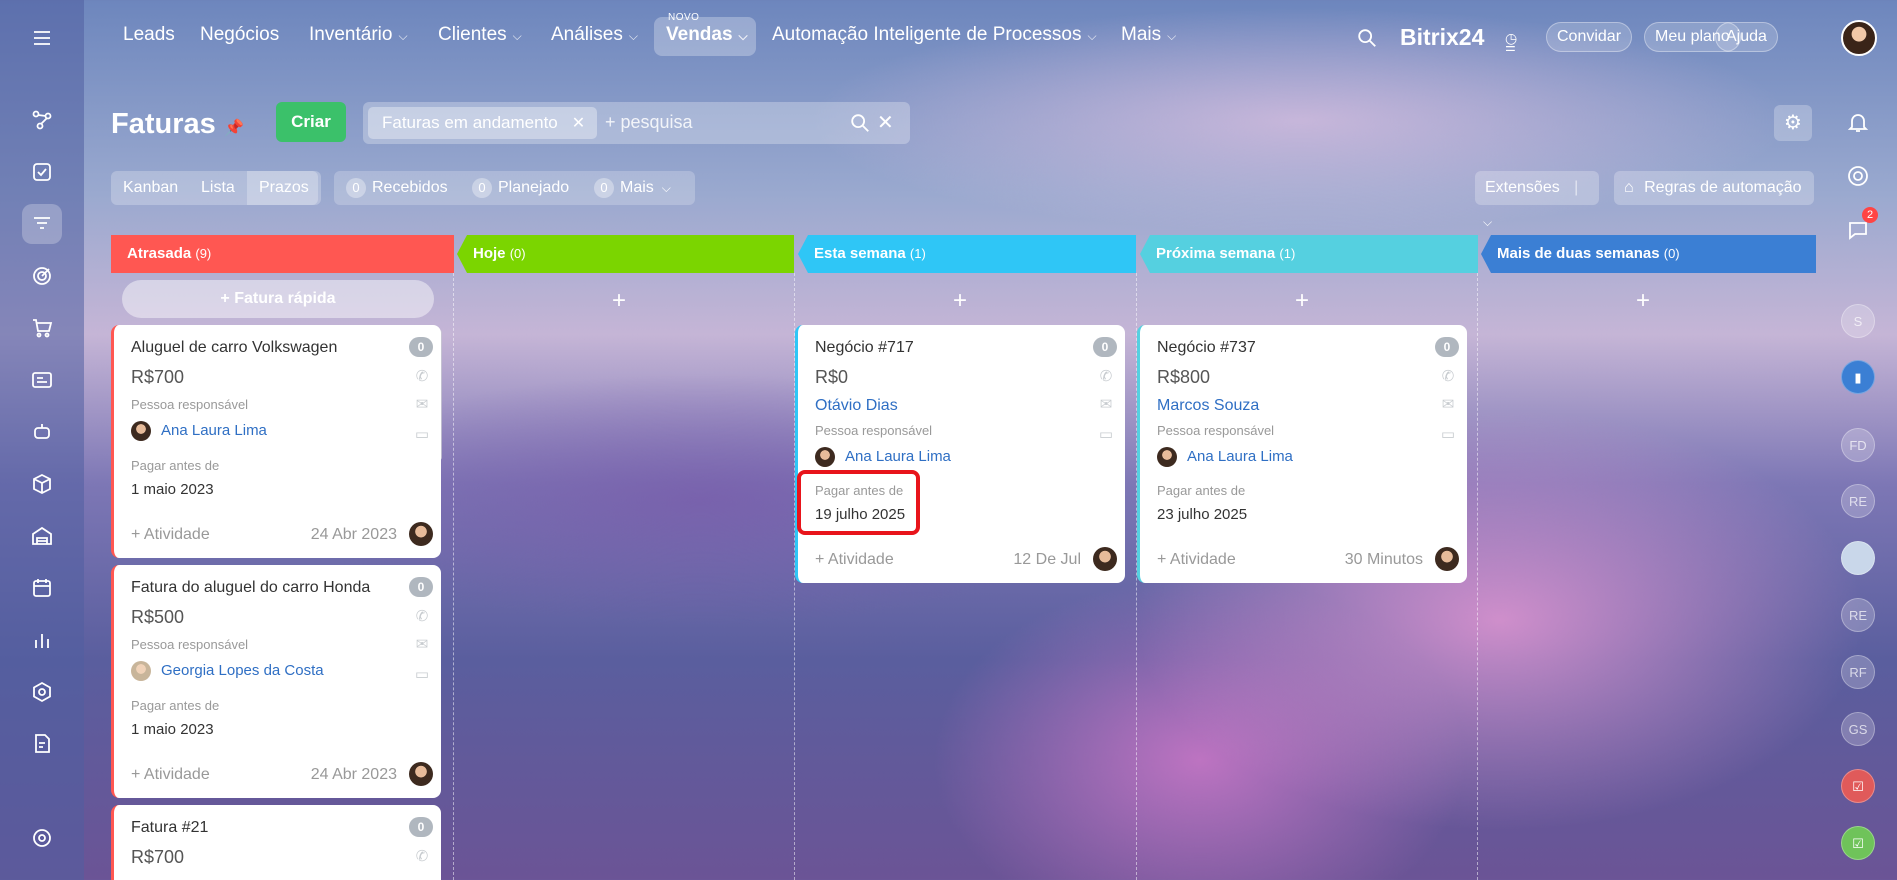 This screenshot has width=1897, height=880. Describe the element at coordinates (227, 671) in the screenshot. I see `responsible-person: Georgia Lopes da Costa` at that location.